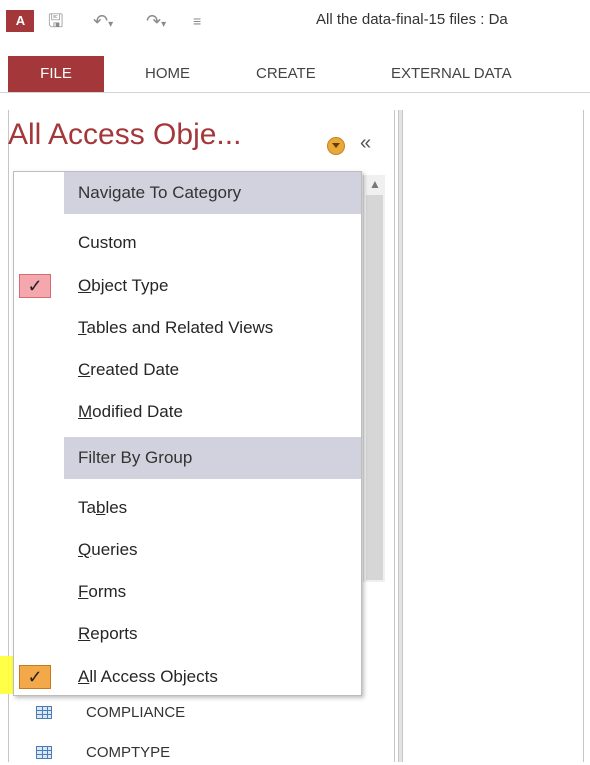 Image resolution: width=590 pixels, height=765 pixels. I want to click on access-logo-icon: A, so click(20, 21).